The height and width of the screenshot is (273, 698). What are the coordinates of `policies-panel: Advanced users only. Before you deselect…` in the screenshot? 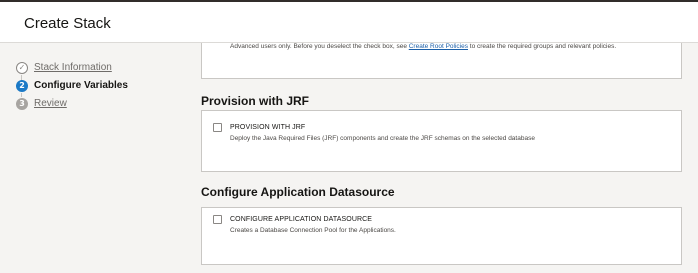 It's located at (441, 61).